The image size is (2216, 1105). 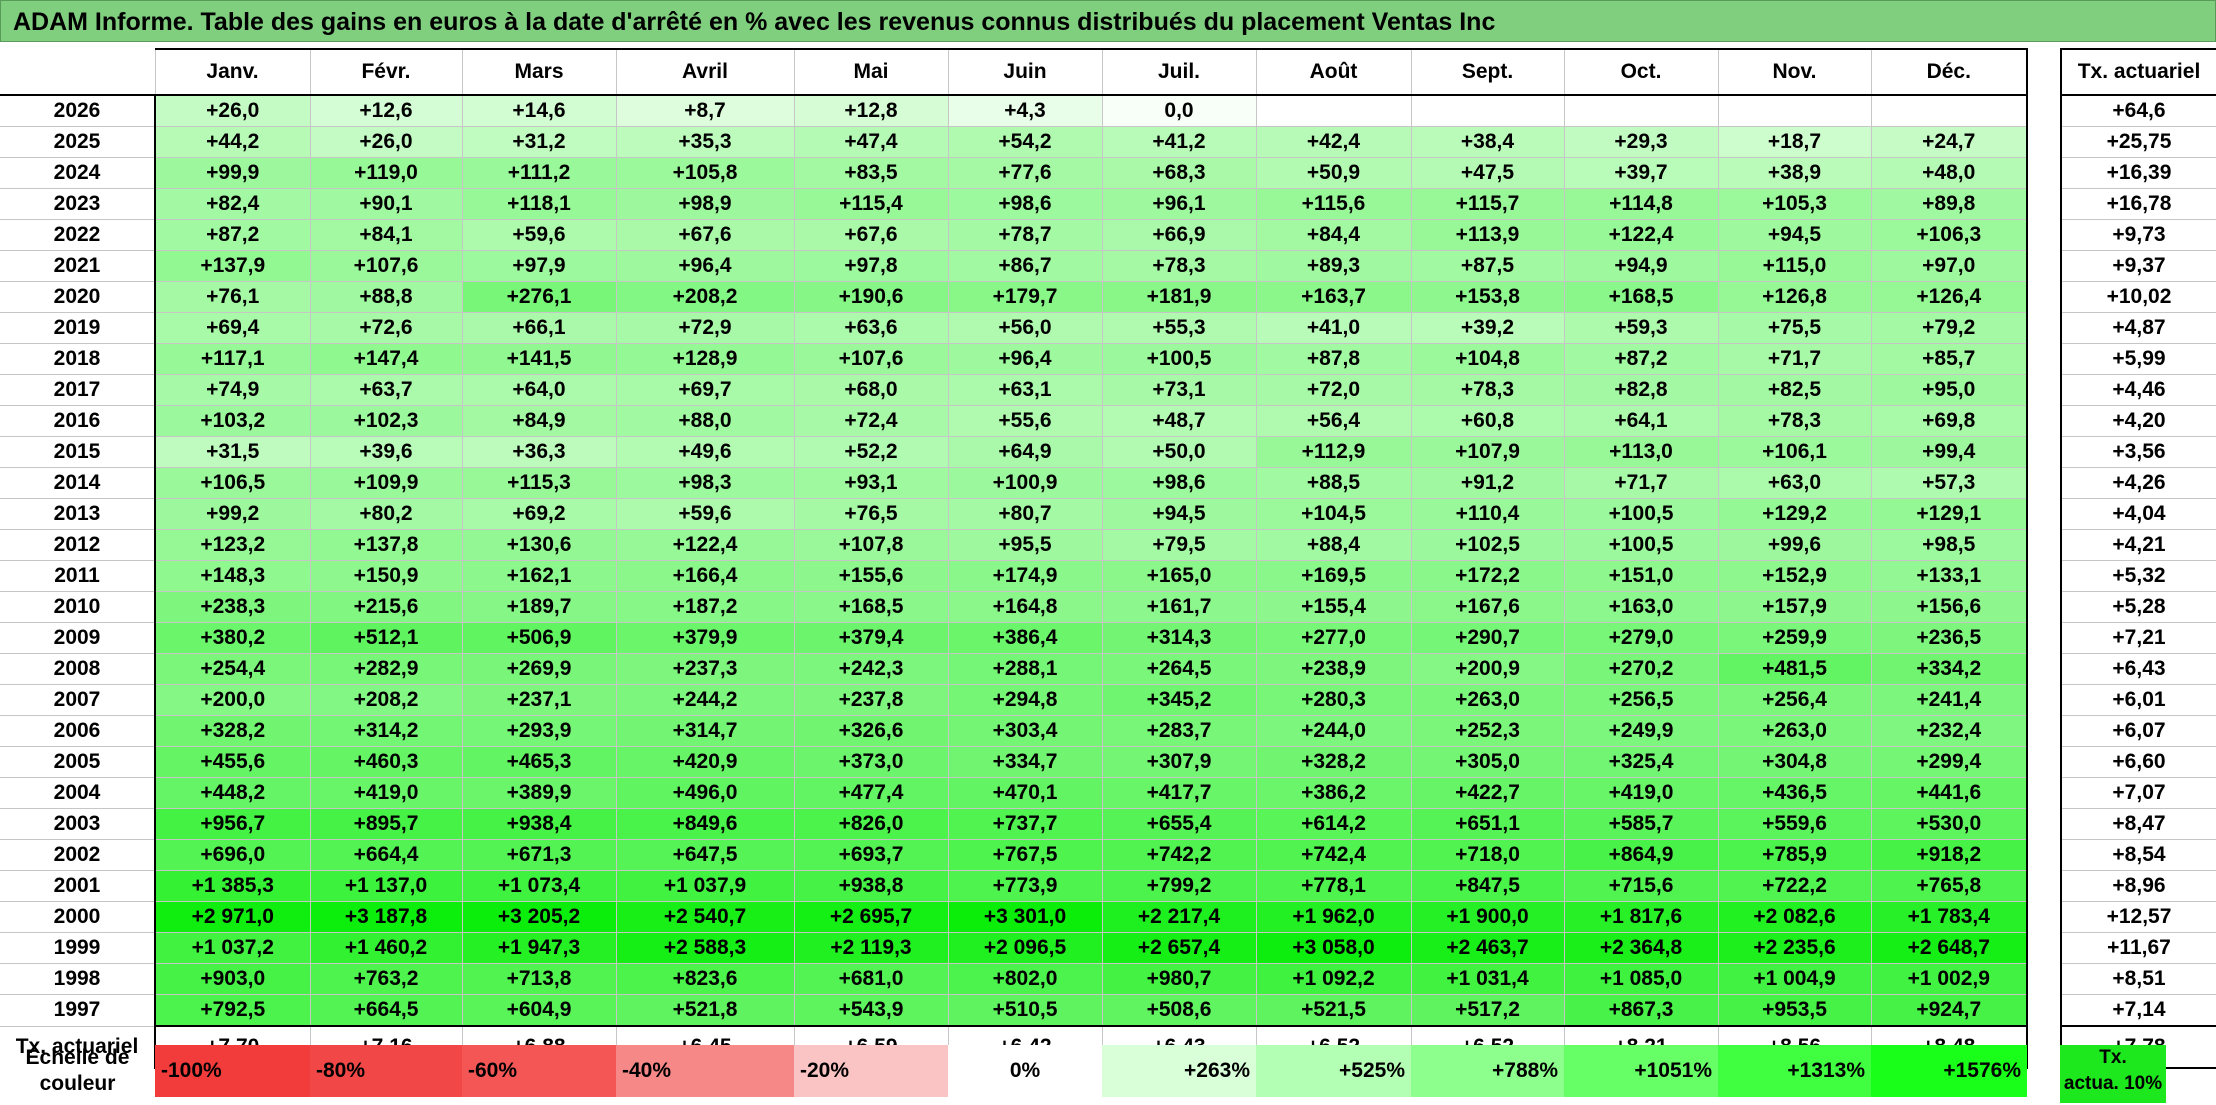 I want to click on side-row: +8,51, so click(x=2138, y=979).